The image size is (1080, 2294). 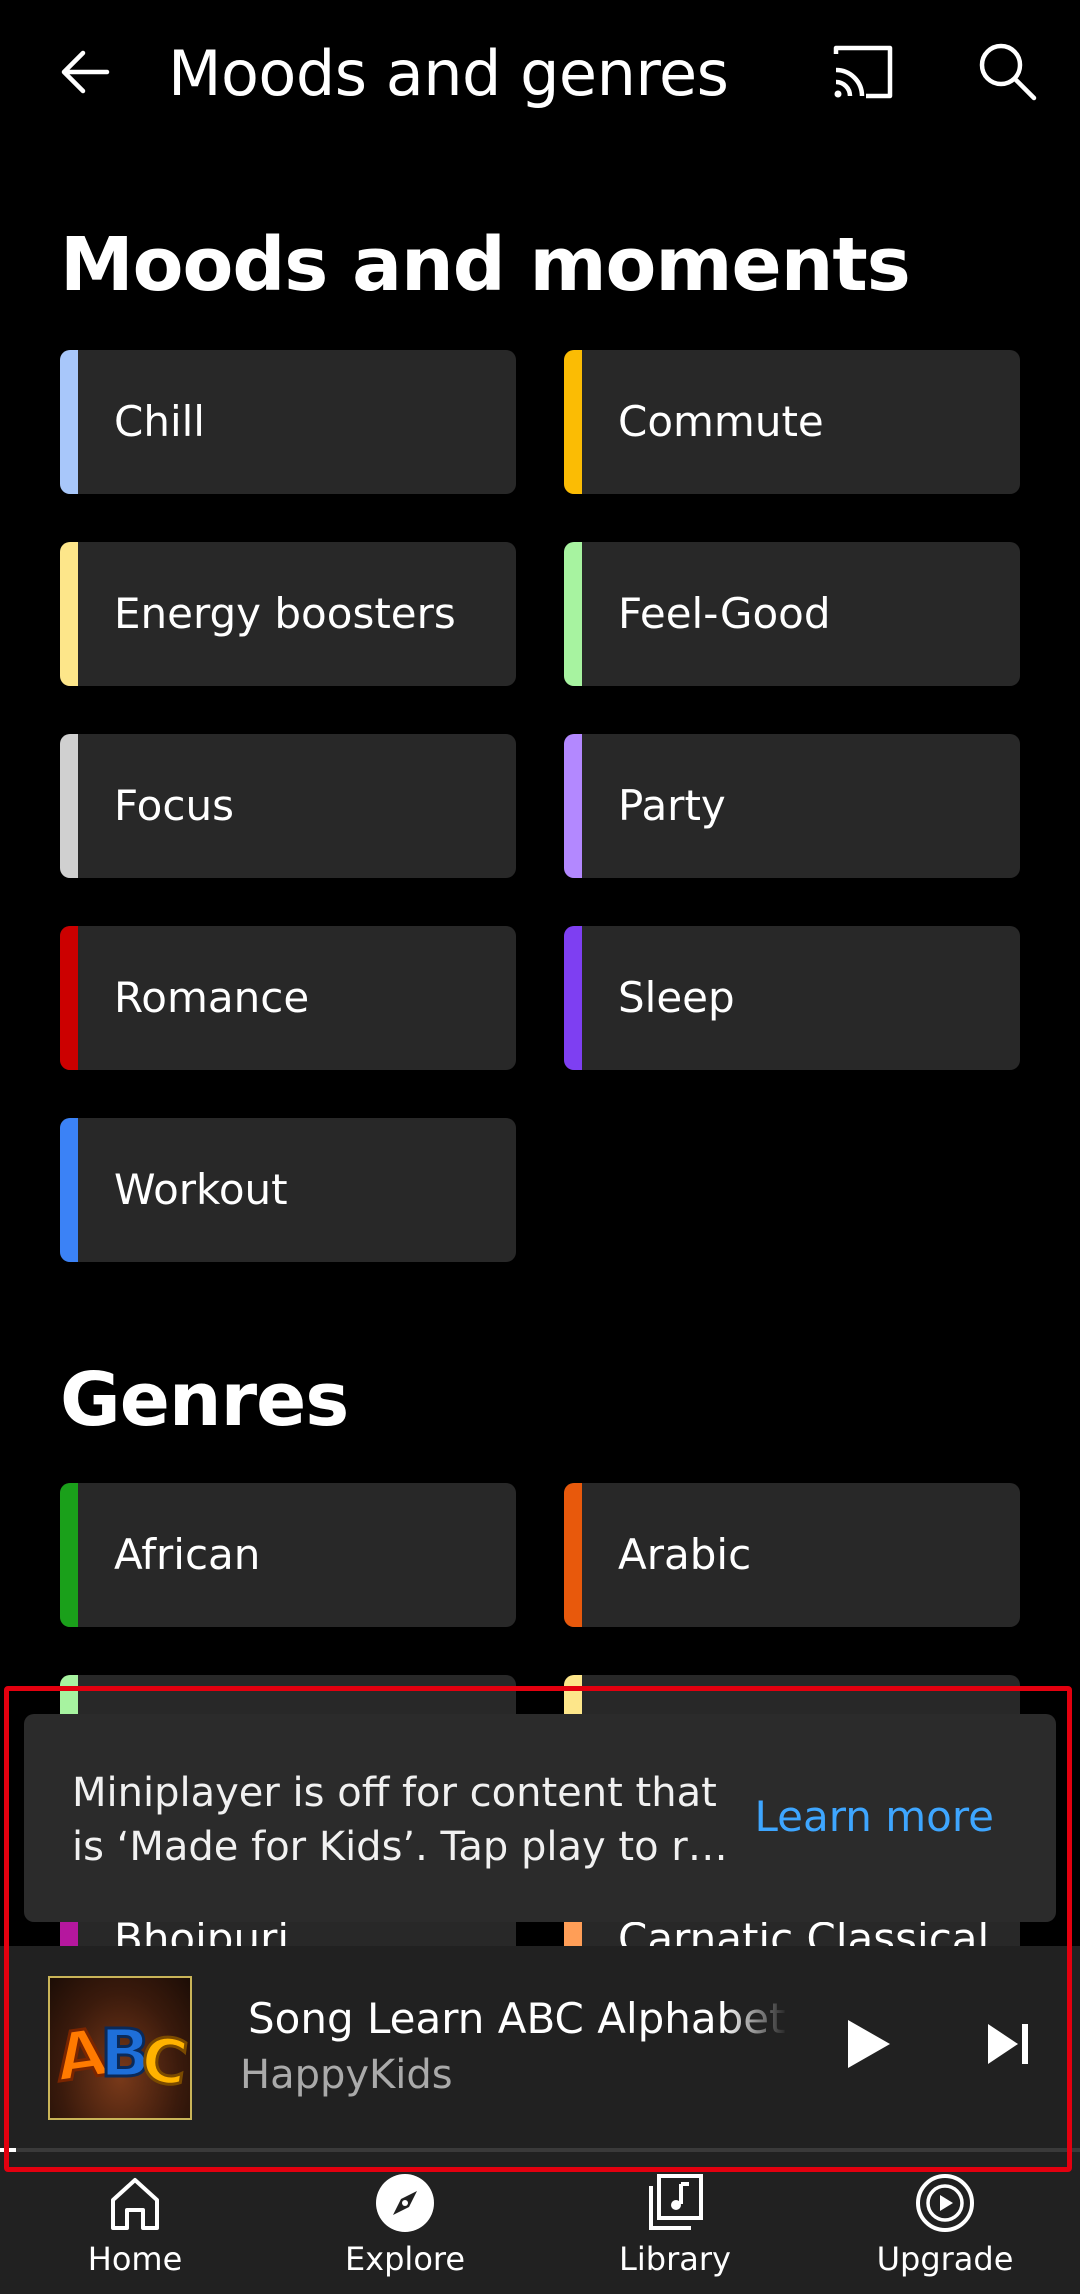 What do you see at coordinates (676, 997) in the screenshot?
I see `tile-label: Sleep` at bounding box center [676, 997].